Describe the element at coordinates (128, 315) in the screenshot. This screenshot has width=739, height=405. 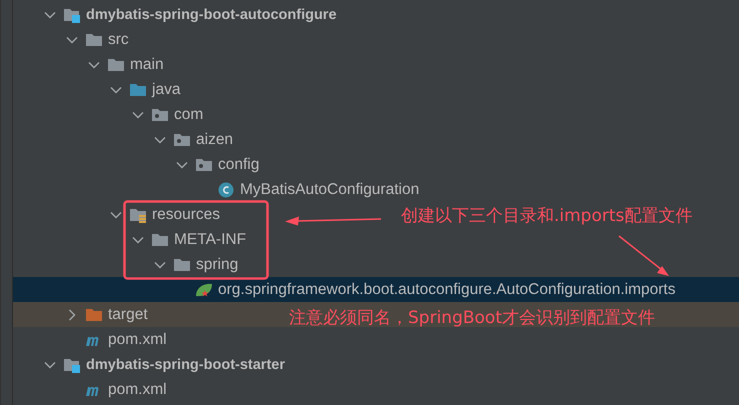
I see `file-name: target` at that location.